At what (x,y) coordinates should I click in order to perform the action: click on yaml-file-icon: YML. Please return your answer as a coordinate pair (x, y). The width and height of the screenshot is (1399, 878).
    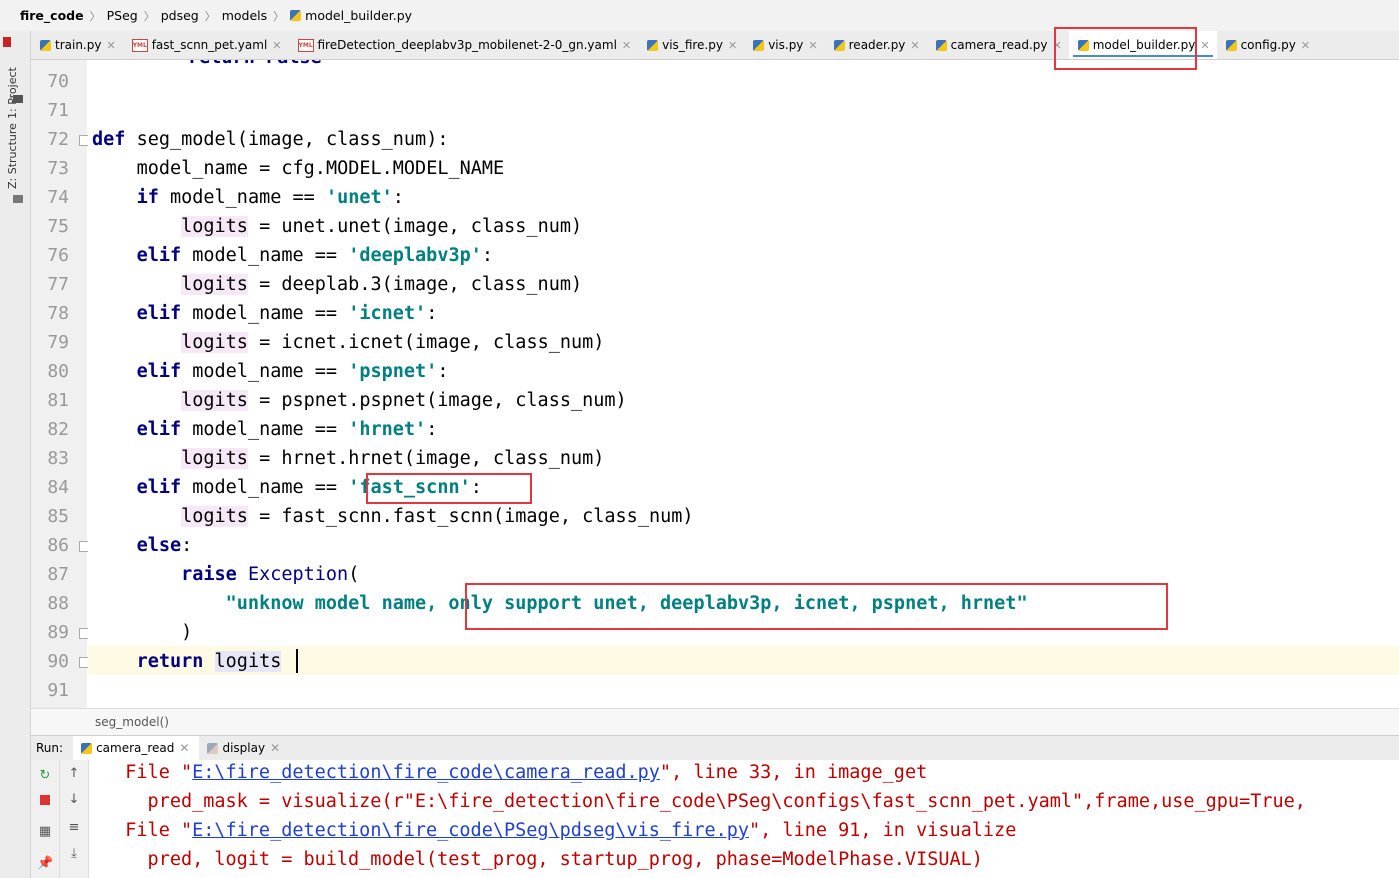
    Looking at the image, I should click on (305, 45).